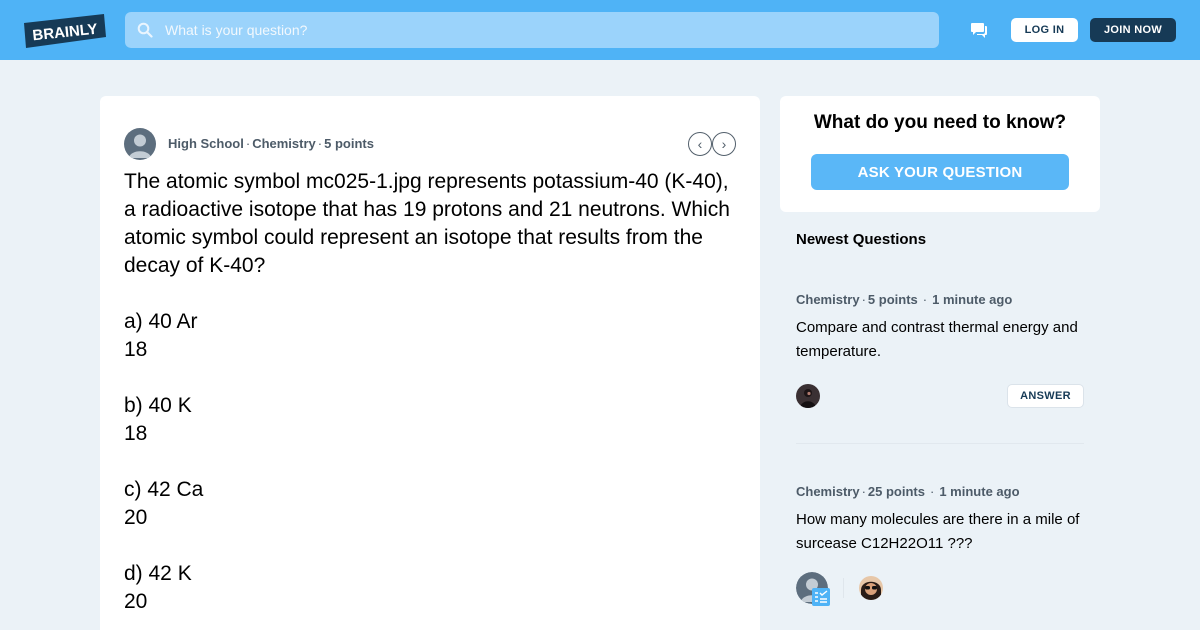 The width and height of the screenshot is (1200, 630). I want to click on question-points: 5 points, so click(349, 143).